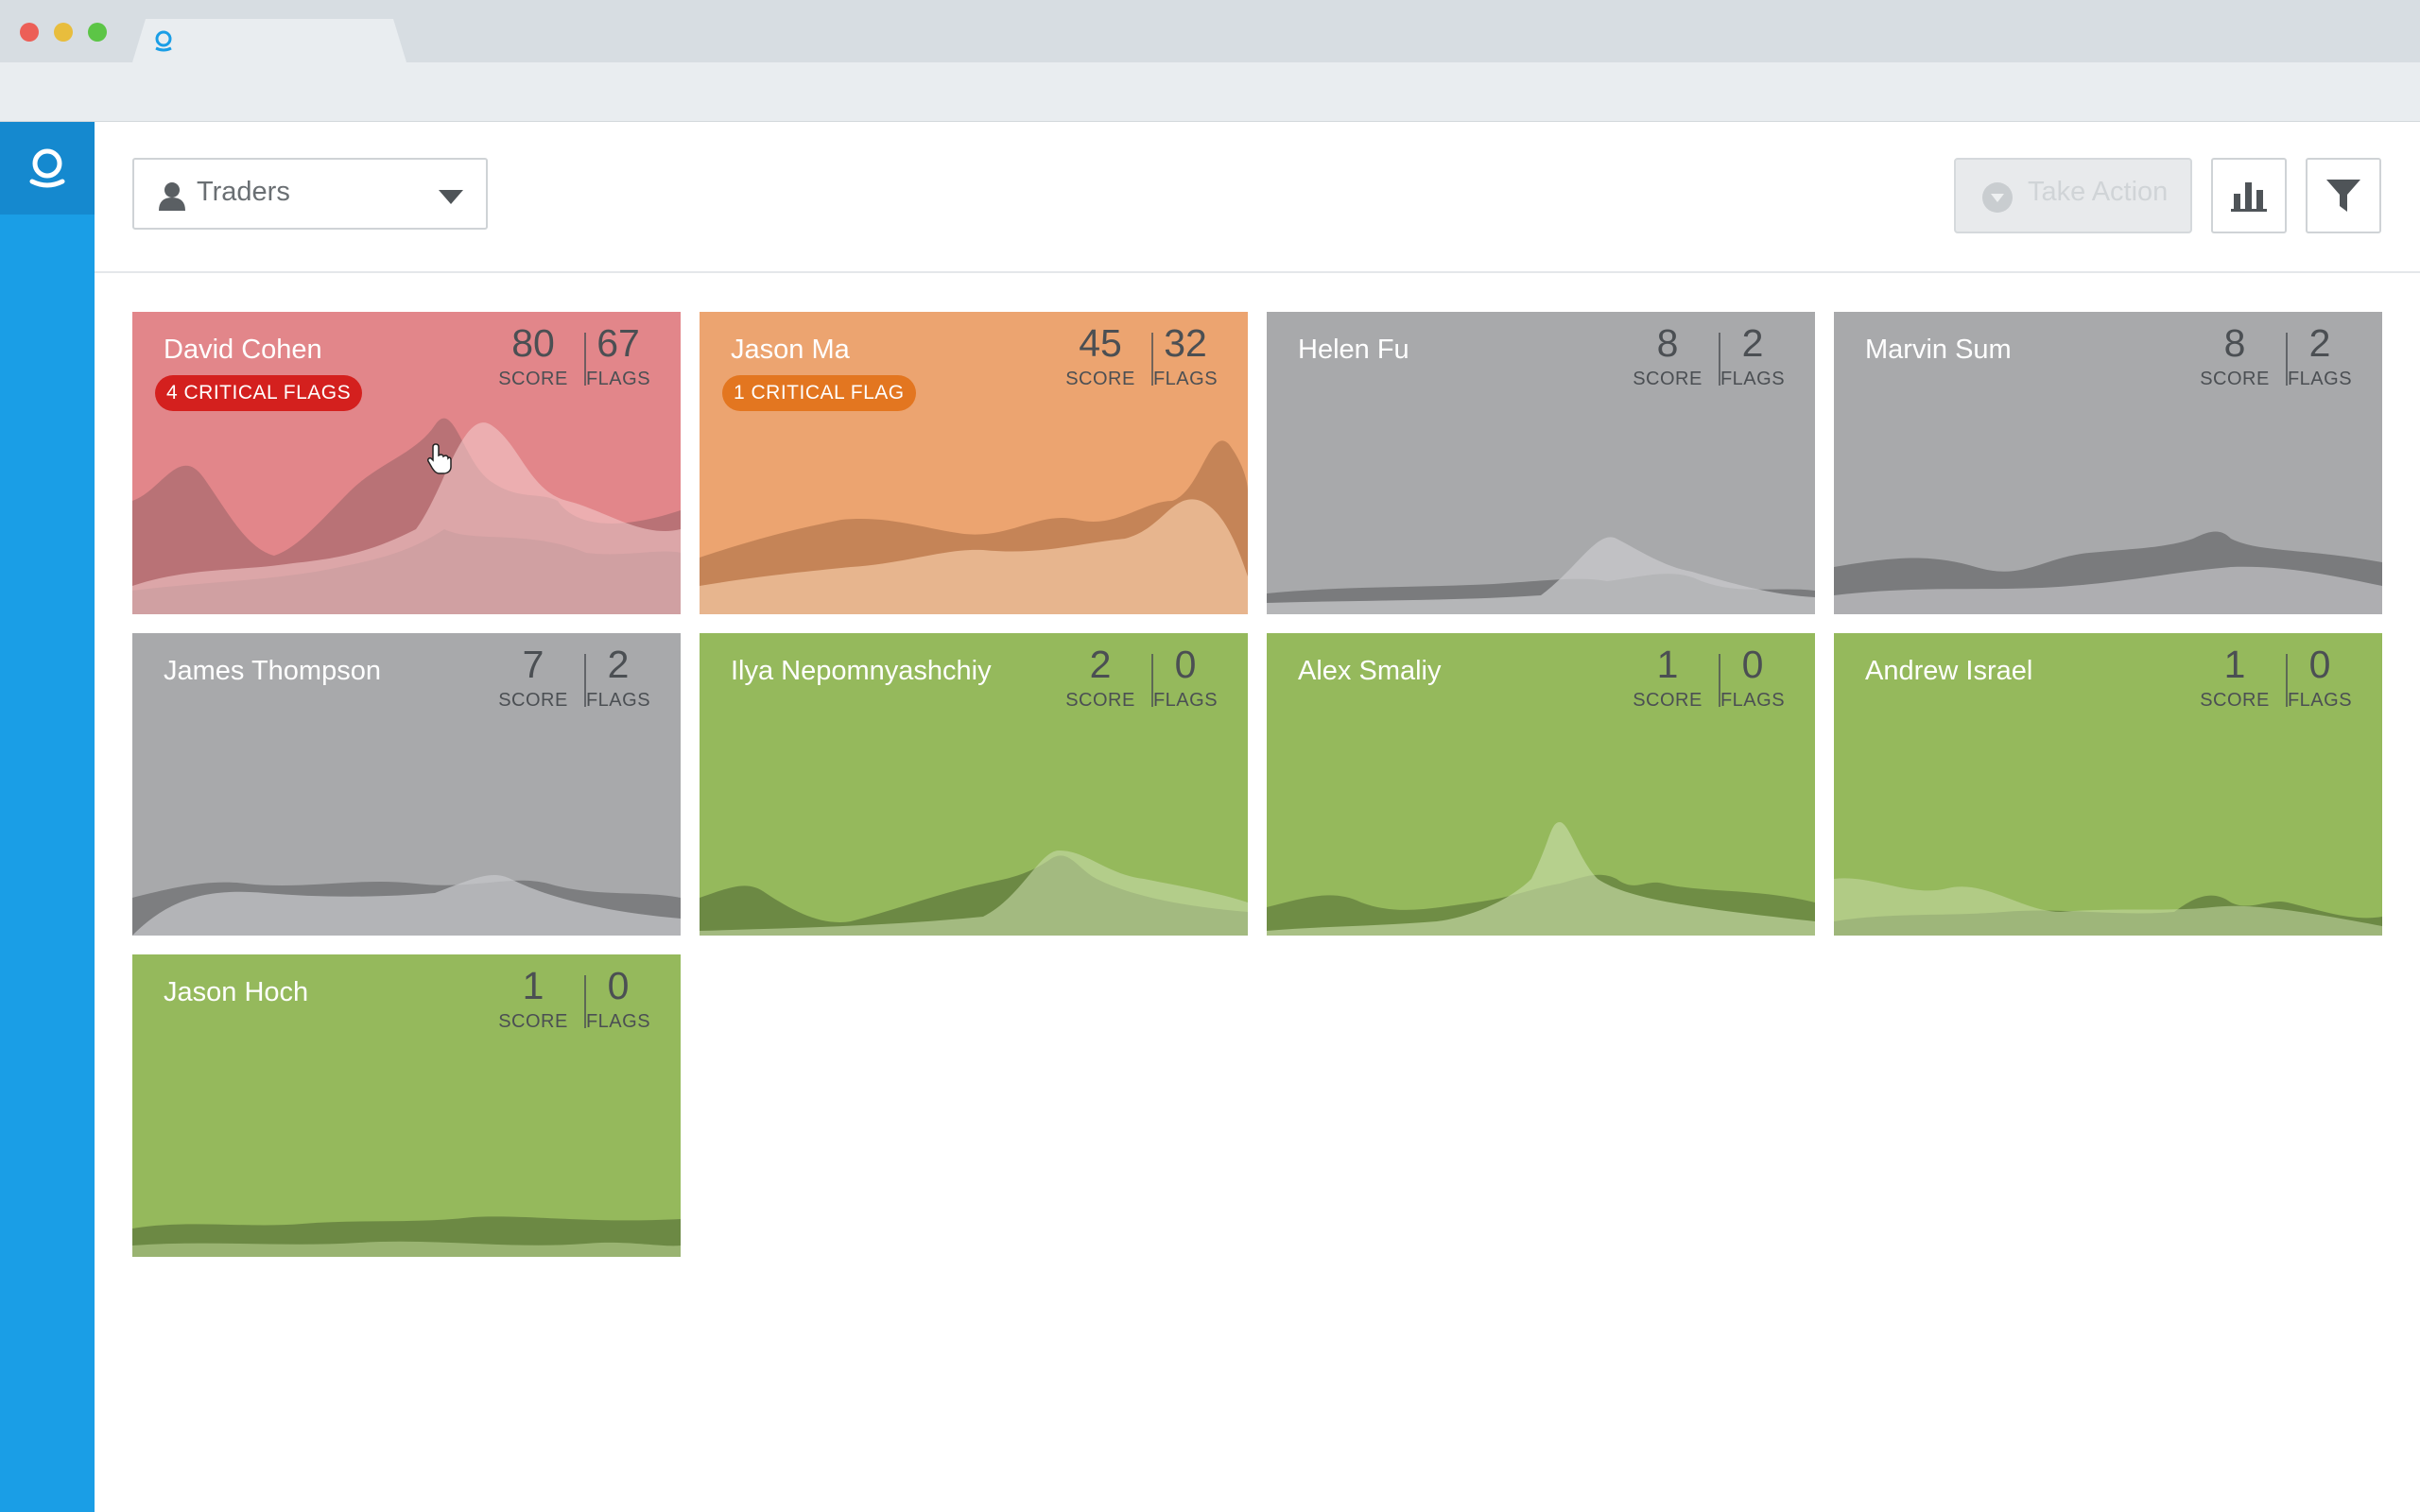  I want to click on trader-name: James Thompson, so click(272, 671).